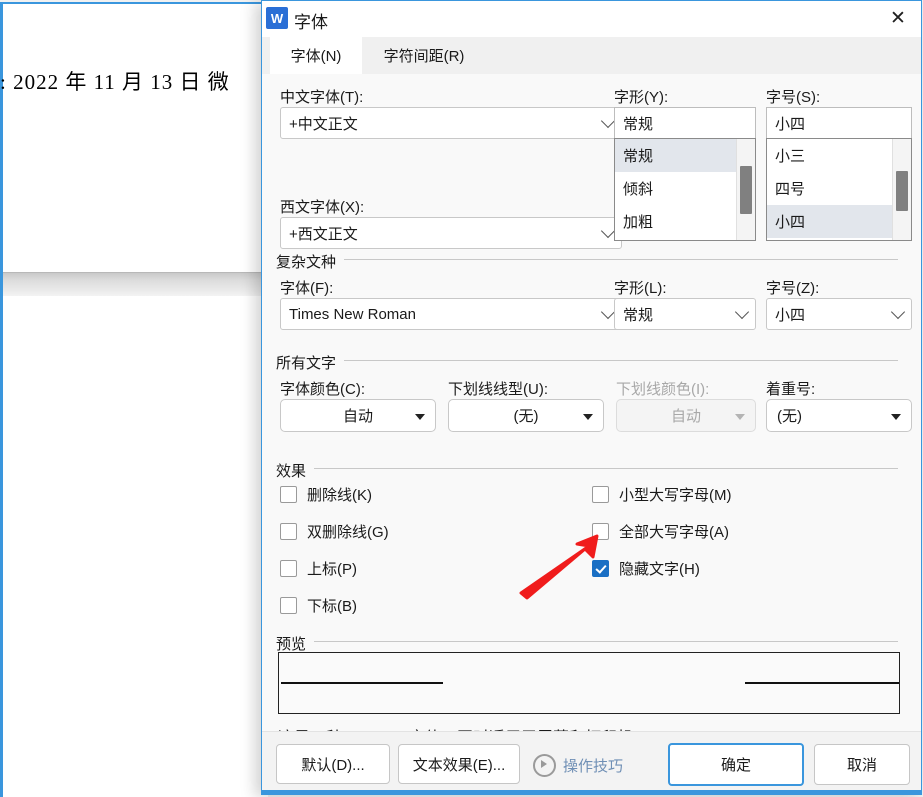 The height and width of the screenshot is (797, 923). I want to click on font-color-value: 自动, so click(357, 416).